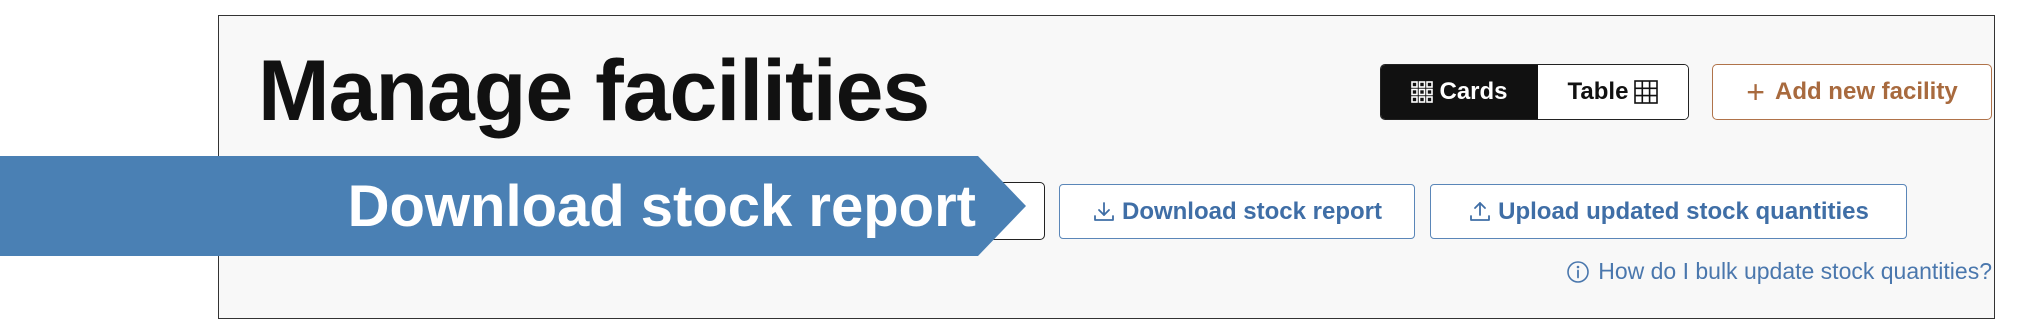 The width and height of the screenshot is (2038, 322). I want to click on table-label: Table, so click(1598, 91).